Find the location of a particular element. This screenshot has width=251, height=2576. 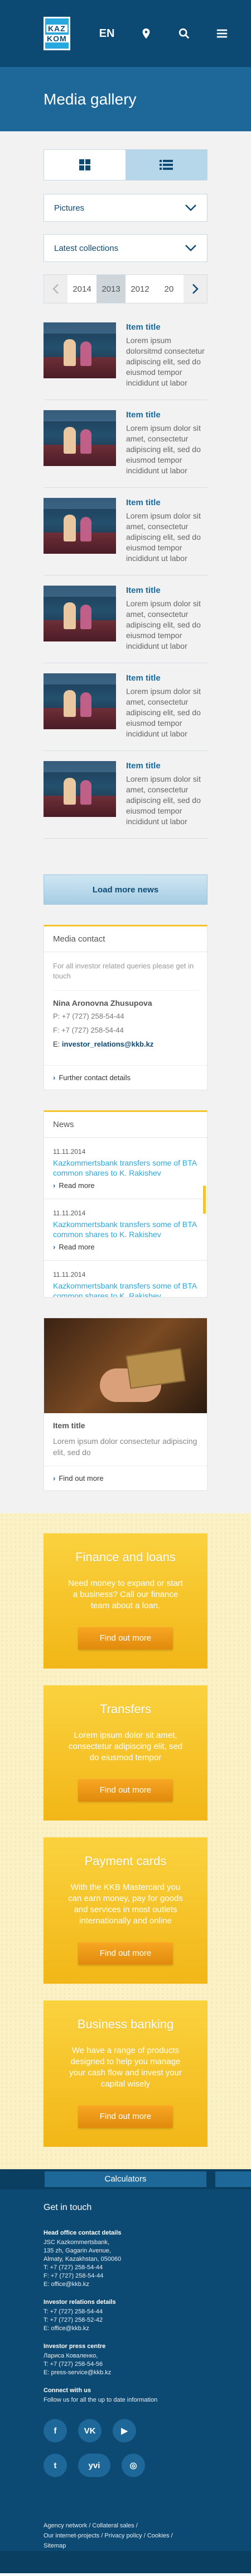

grid-view-button is located at coordinates (85, 165).